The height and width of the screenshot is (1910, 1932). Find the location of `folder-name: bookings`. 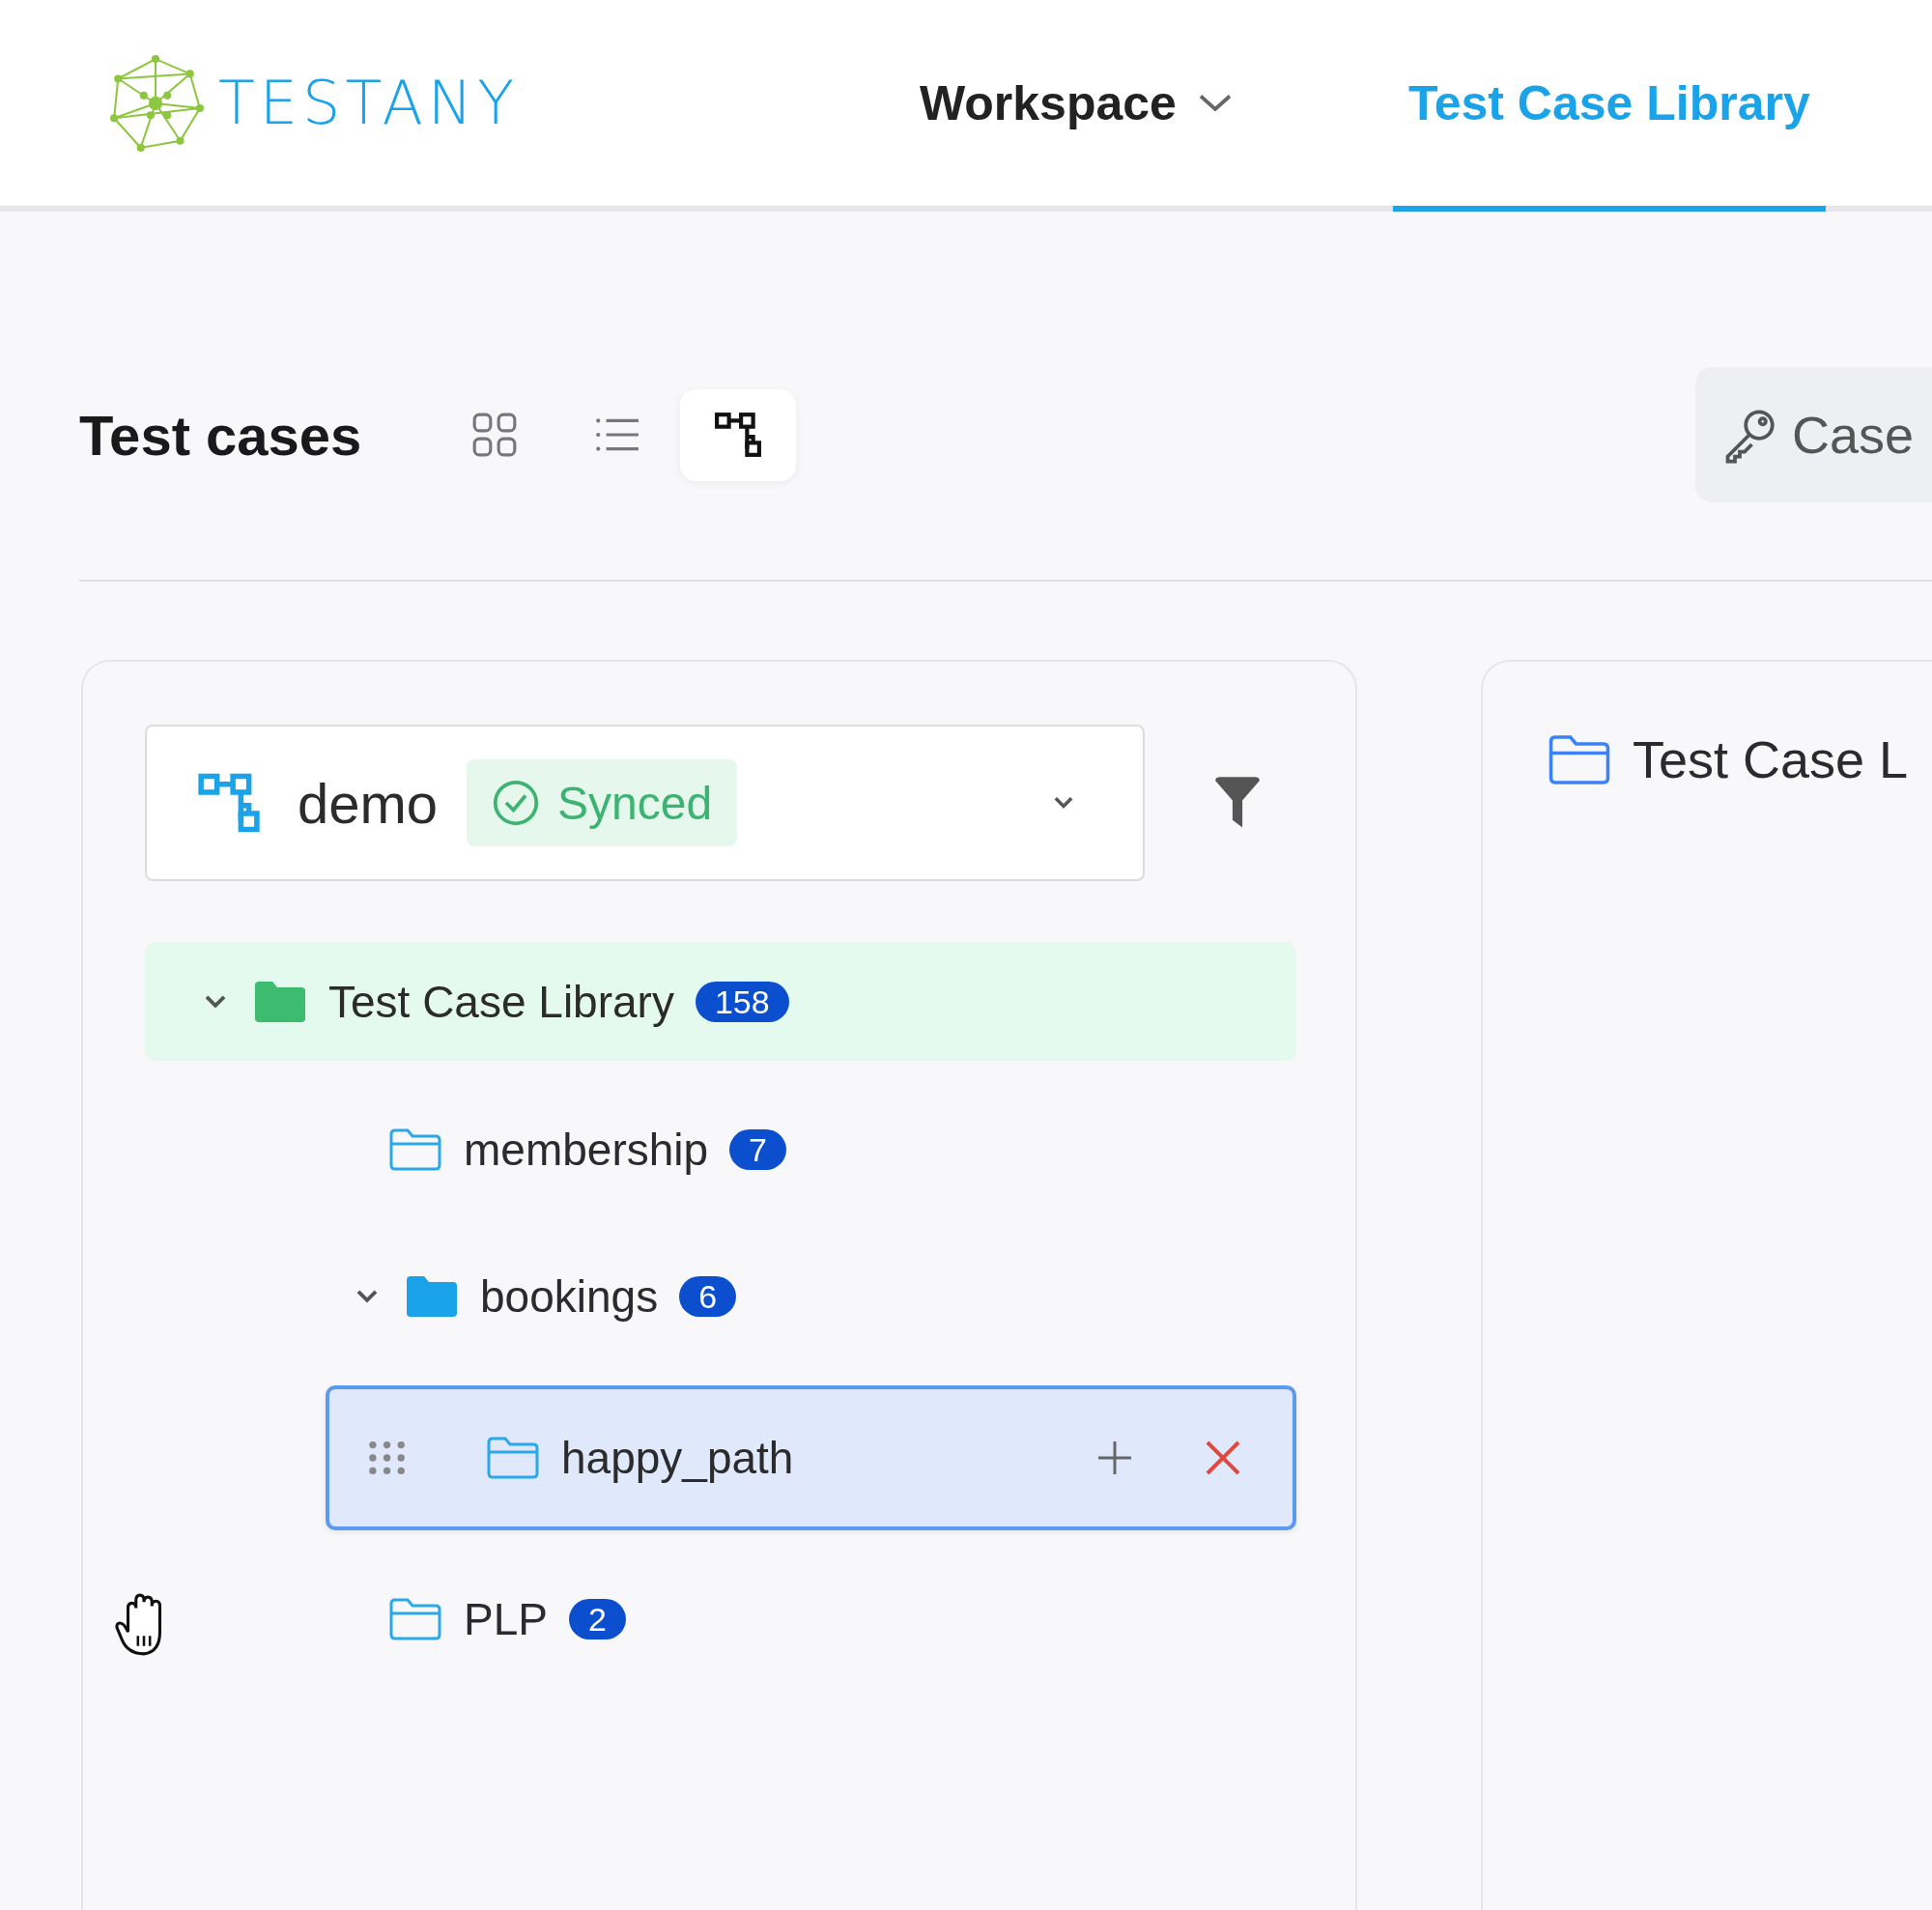

folder-name: bookings is located at coordinates (569, 1296).